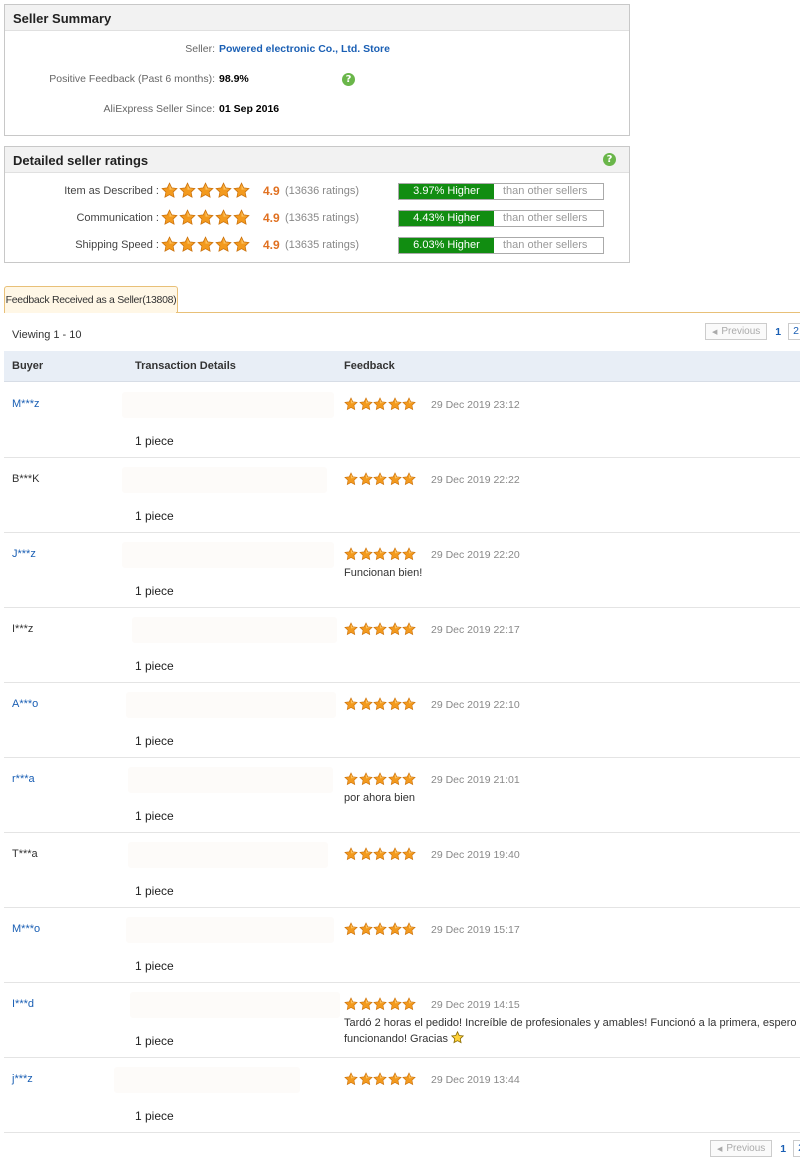  What do you see at coordinates (402, 720) in the screenshot?
I see `table-row: A***o 1 piece 29 Dec 2019 22:10` at bounding box center [402, 720].